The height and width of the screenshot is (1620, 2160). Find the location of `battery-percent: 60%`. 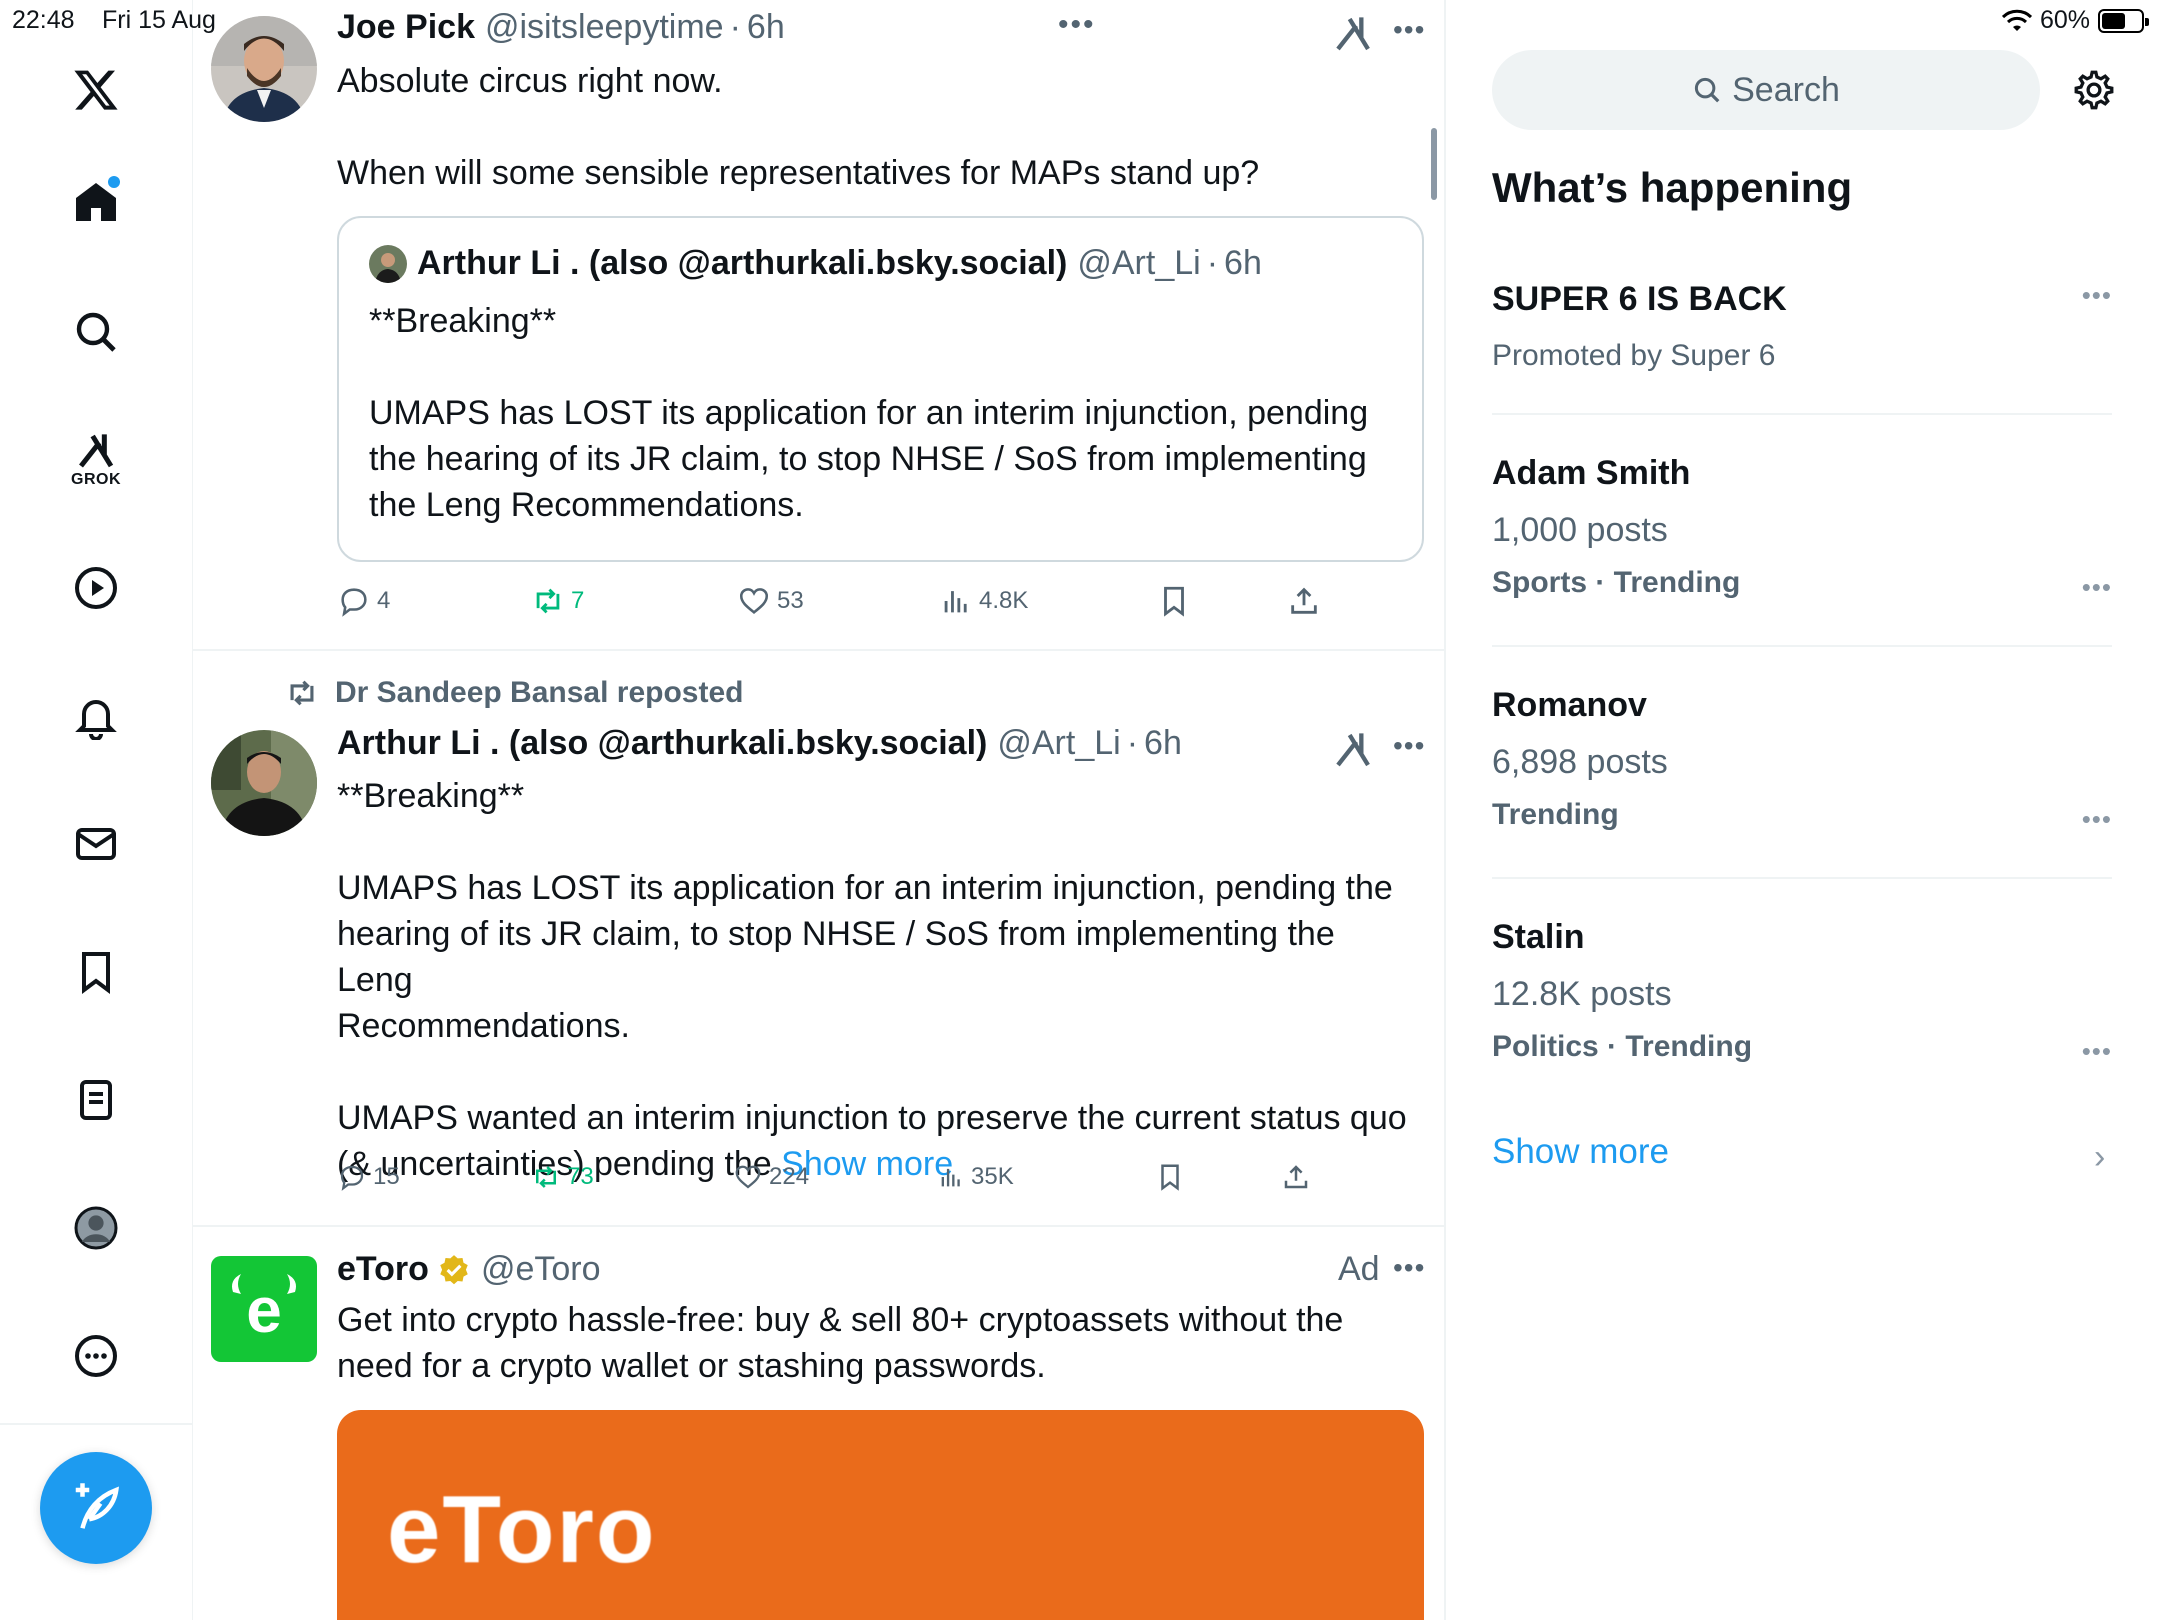

battery-percent: 60% is located at coordinates (2064, 20).